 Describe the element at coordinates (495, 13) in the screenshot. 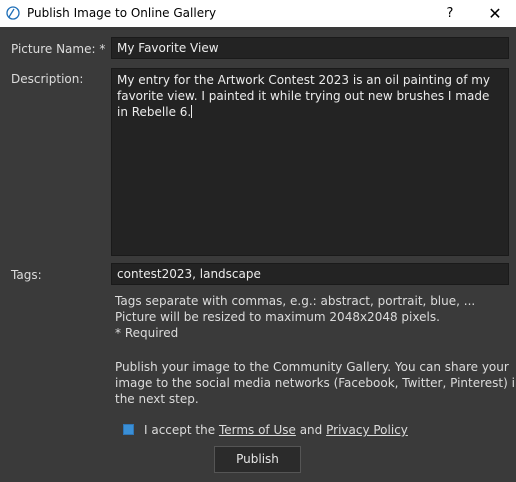

I see `close-button: ✕` at that location.